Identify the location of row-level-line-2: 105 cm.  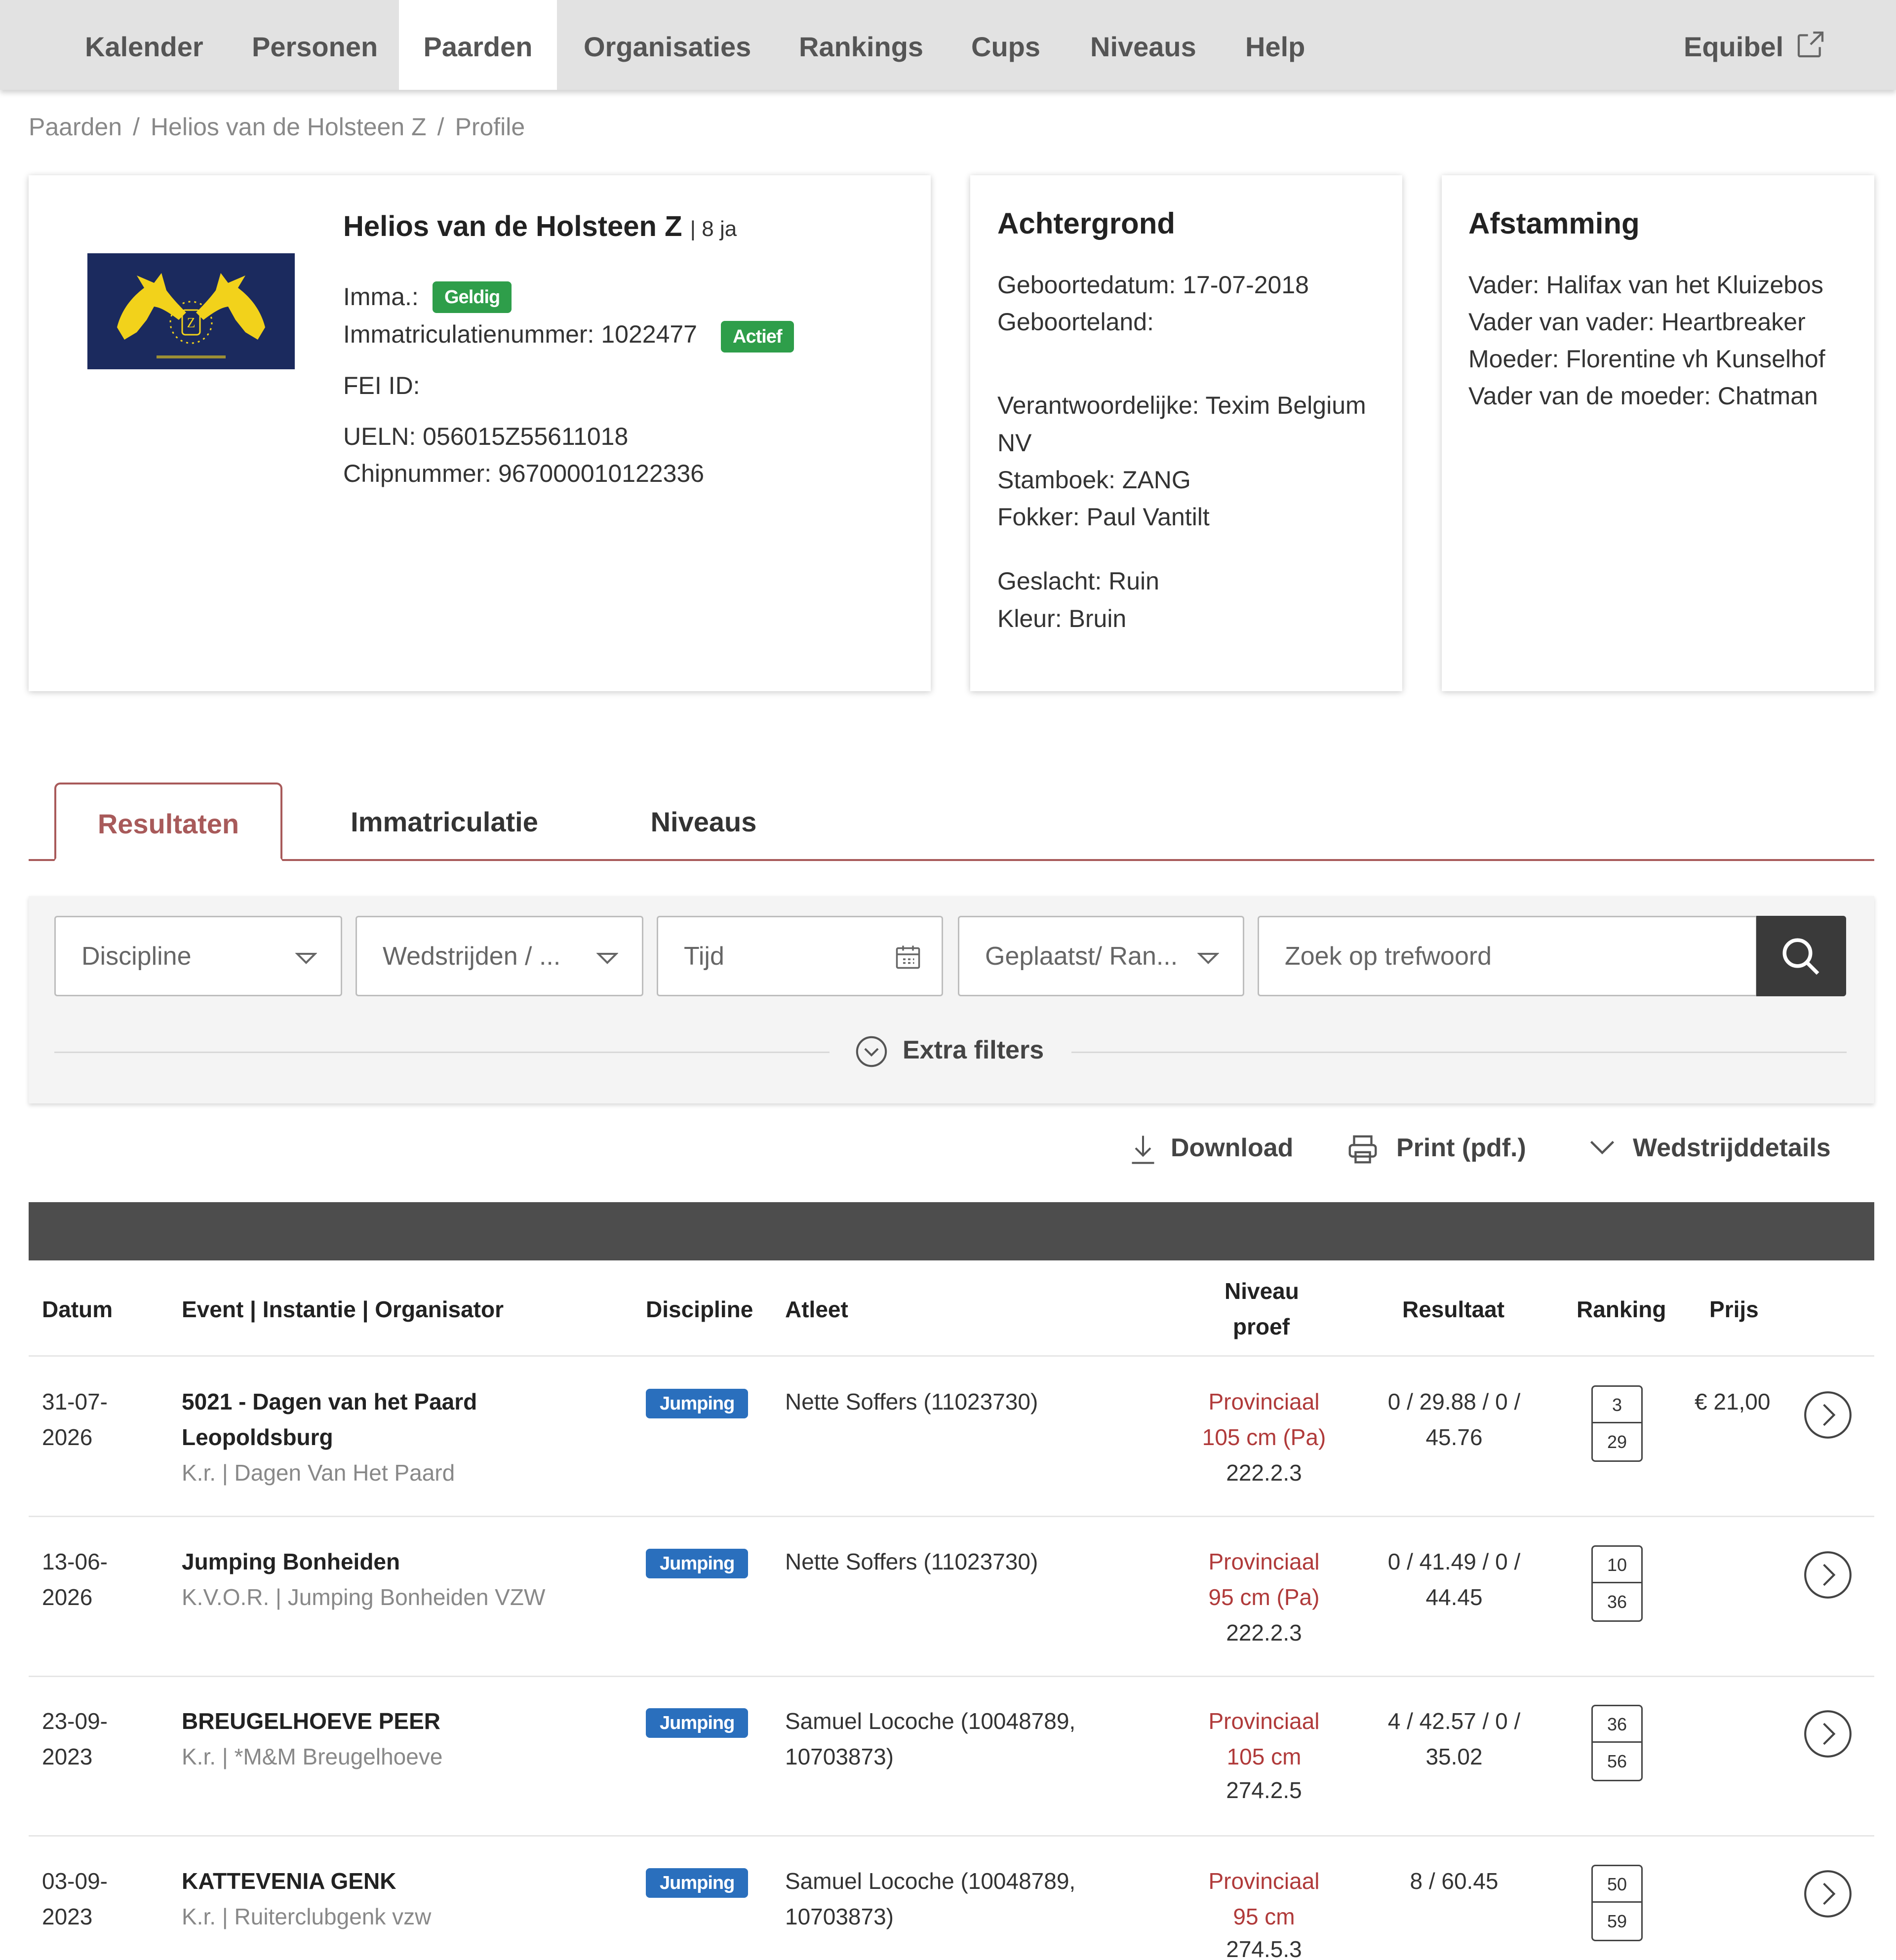
(1264, 1756).